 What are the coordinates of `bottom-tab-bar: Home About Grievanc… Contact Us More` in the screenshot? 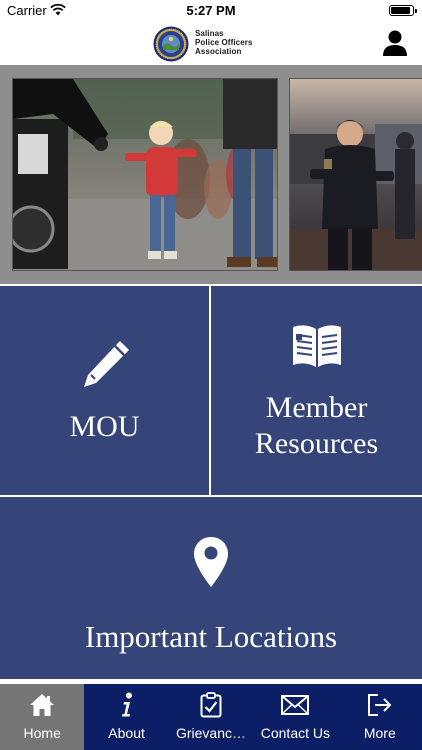 It's located at (211, 717).